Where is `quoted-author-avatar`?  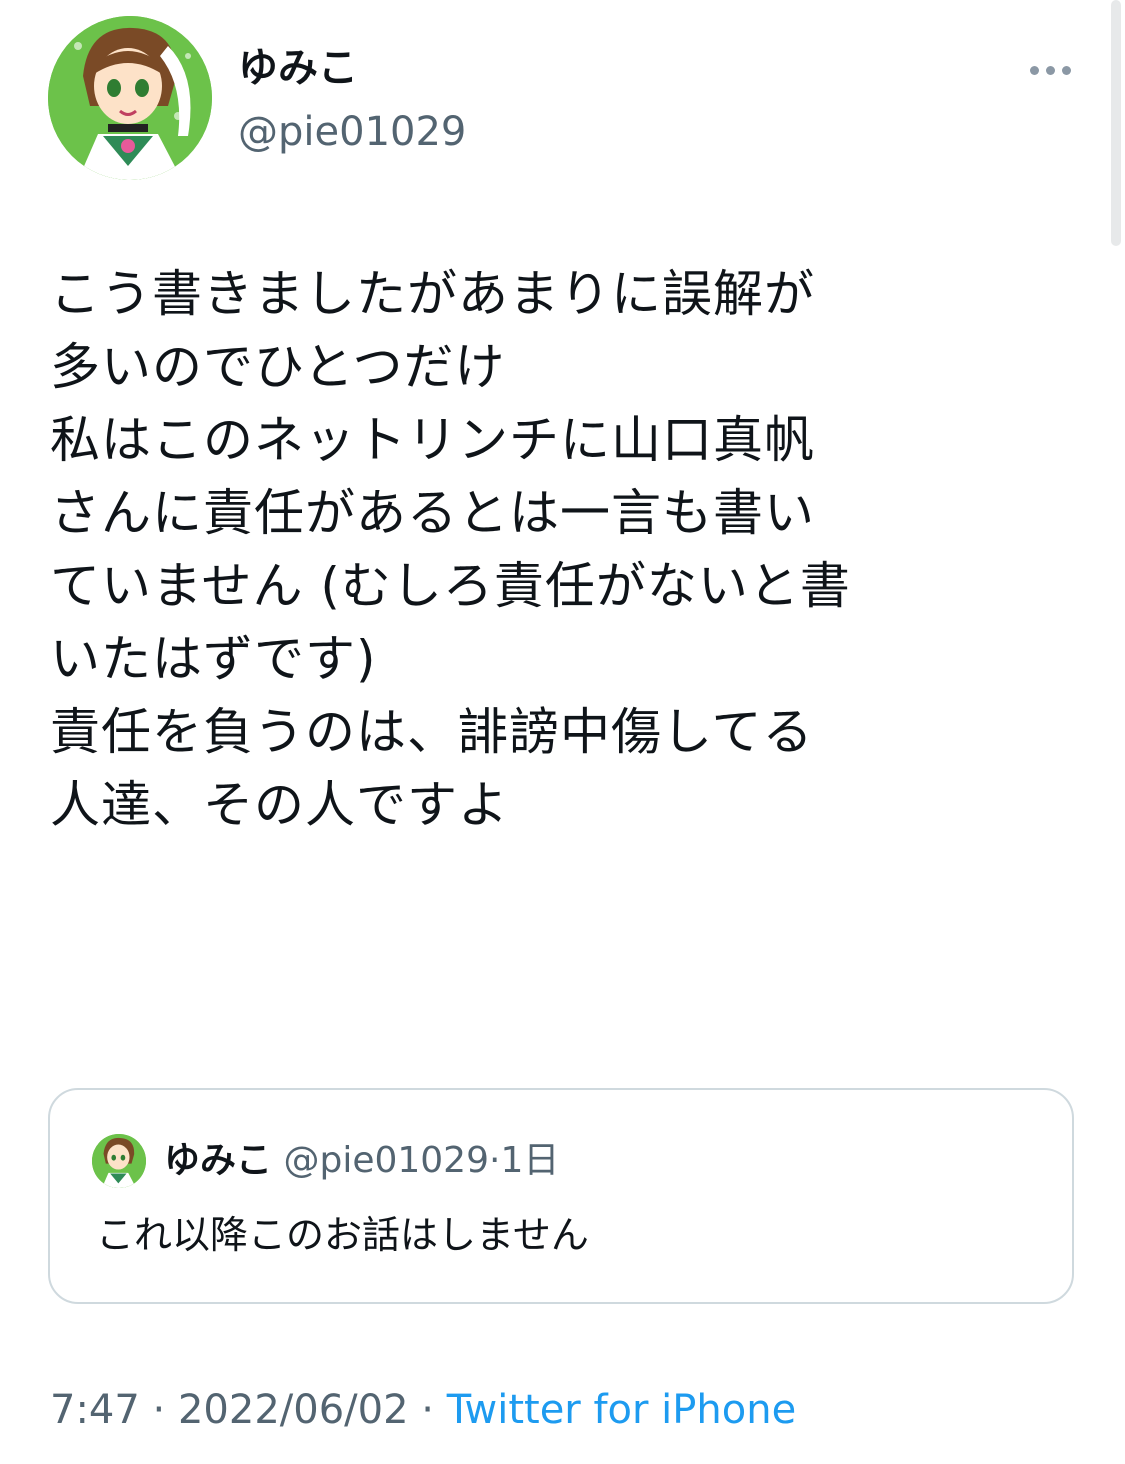 quoted-author-avatar is located at coordinates (119, 1161).